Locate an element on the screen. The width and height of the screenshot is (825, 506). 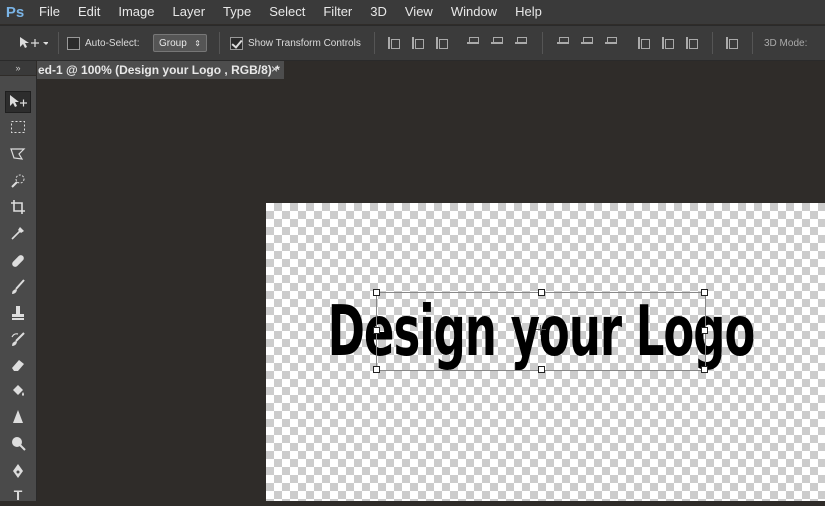
distribute-left-icon is located at coordinates (643, 43).